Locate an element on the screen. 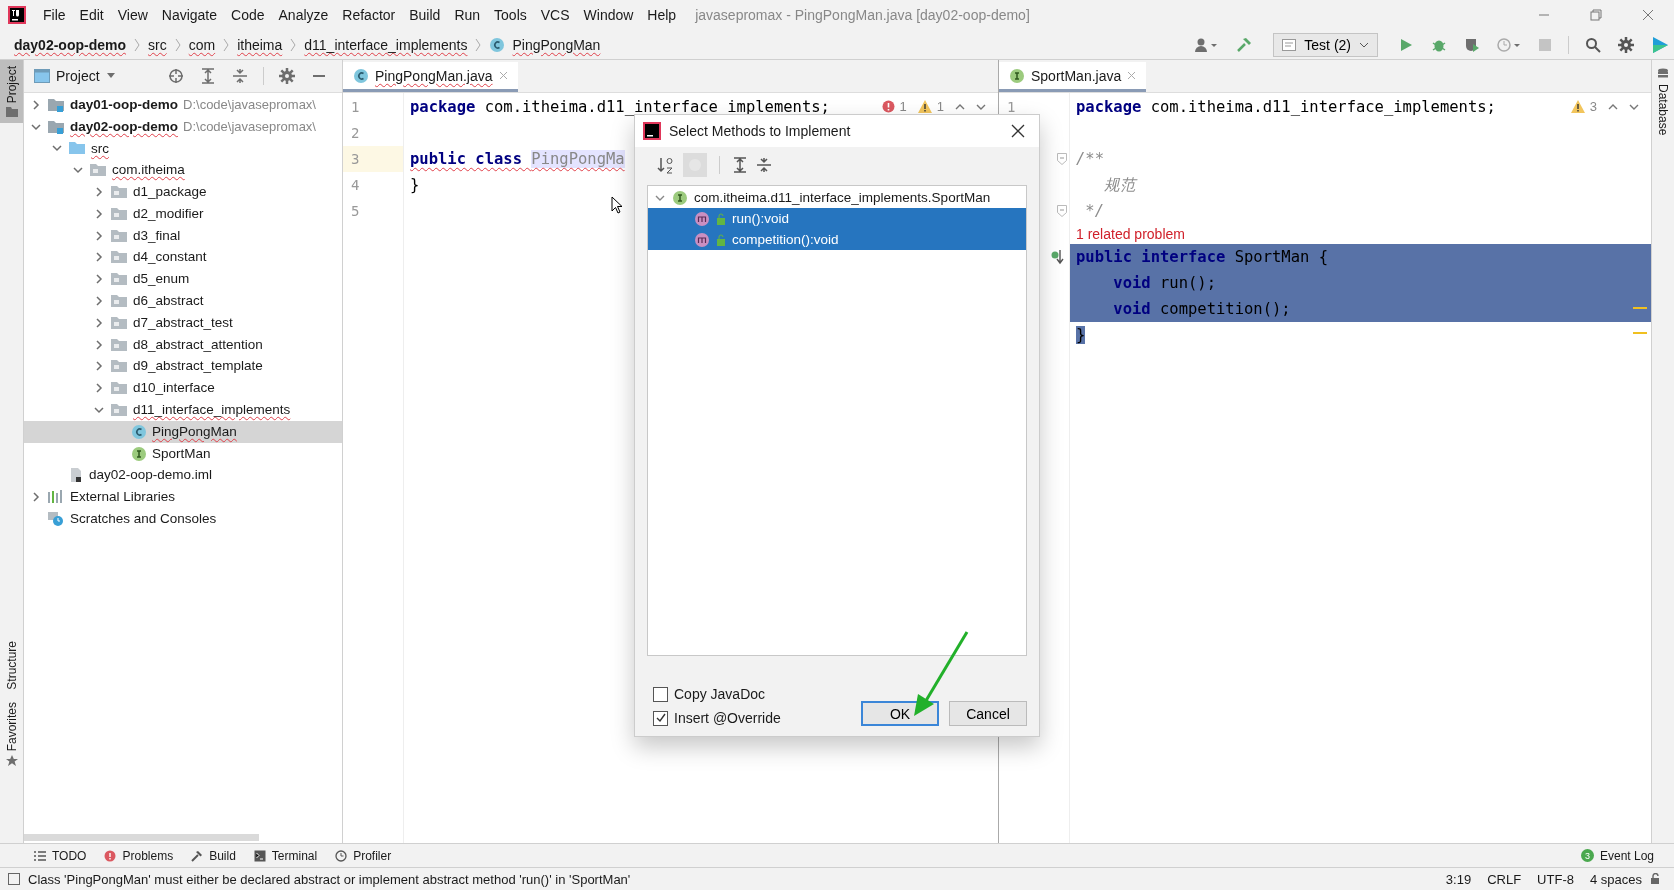 The width and height of the screenshot is (1674, 890). terminal-icon is located at coordinates (259, 855).